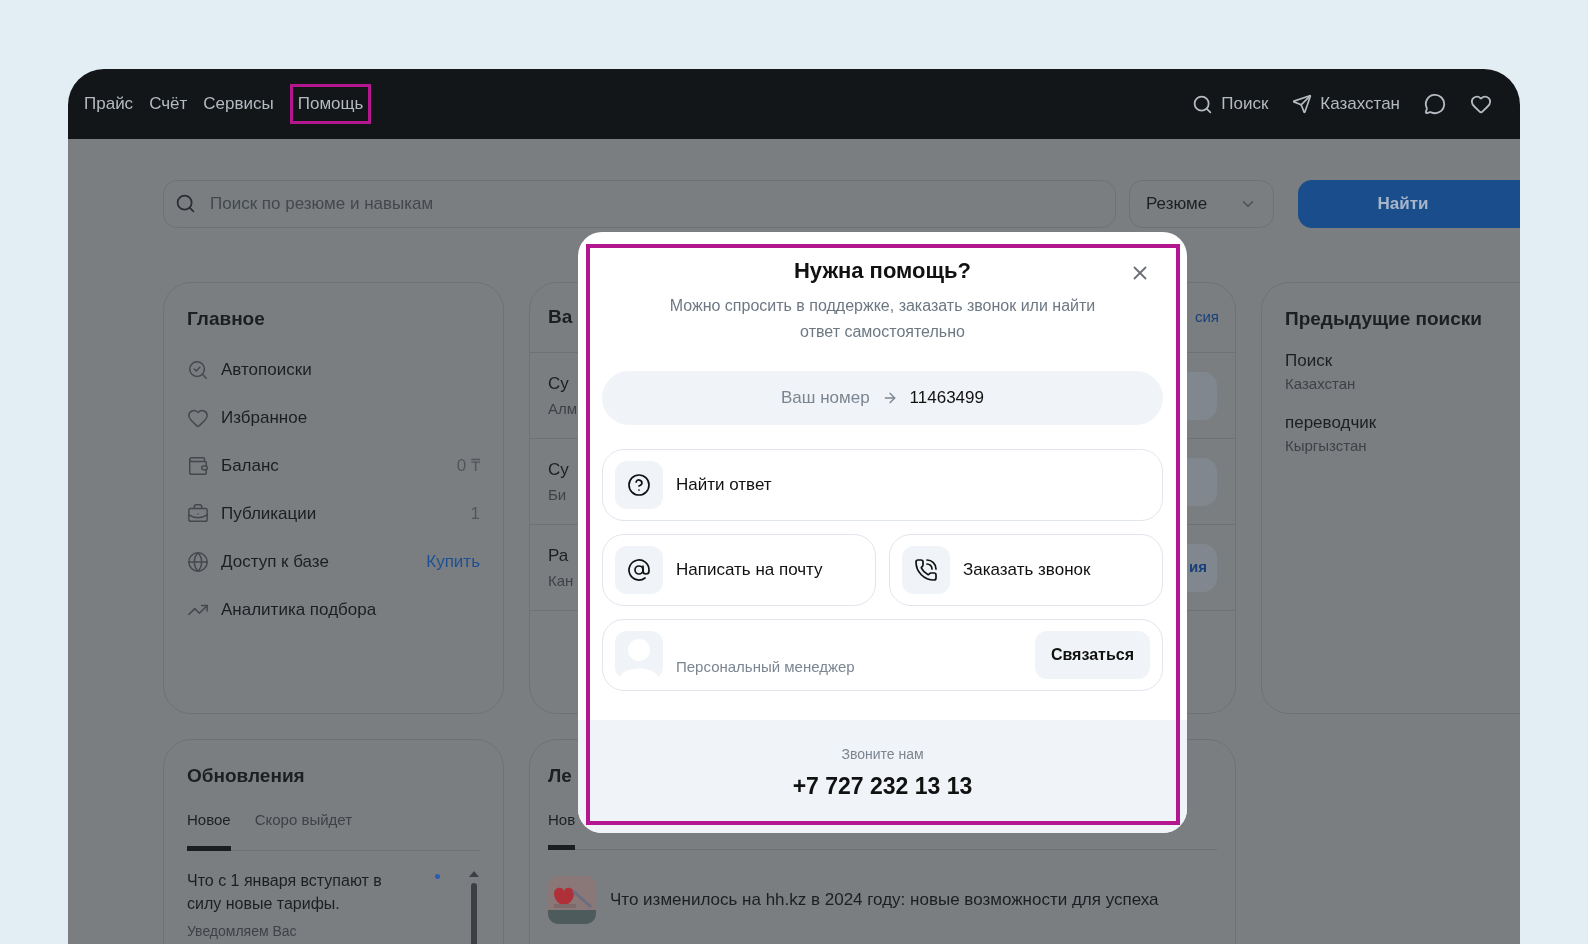  I want to click on card-title: Предыдущие поиски, so click(1384, 319).